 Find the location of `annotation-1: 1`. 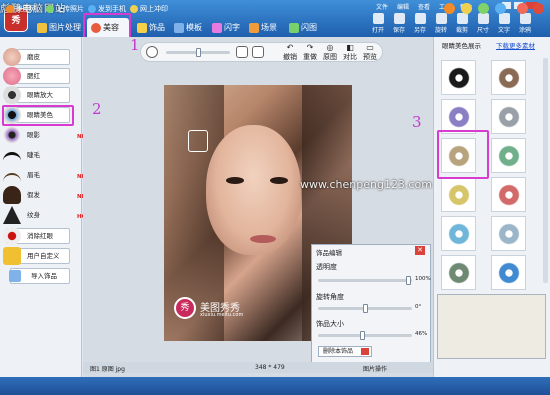

annotation-1: 1 is located at coordinates (135, 45).